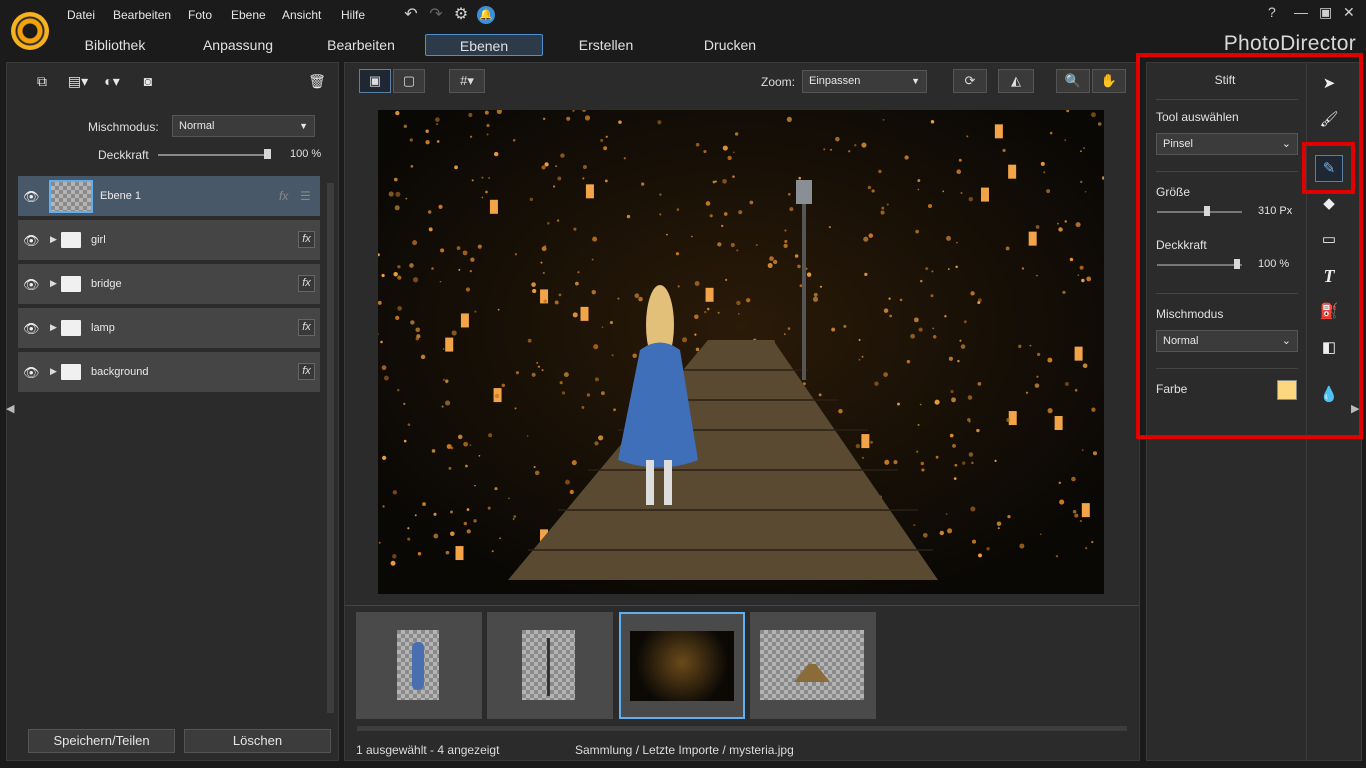 This screenshot has width=1366, height=768. What do you see at coordinates (301, 15) in the screenshot?
I see `menu-ansicht: Ansicht` at bounding box center [301, 15].